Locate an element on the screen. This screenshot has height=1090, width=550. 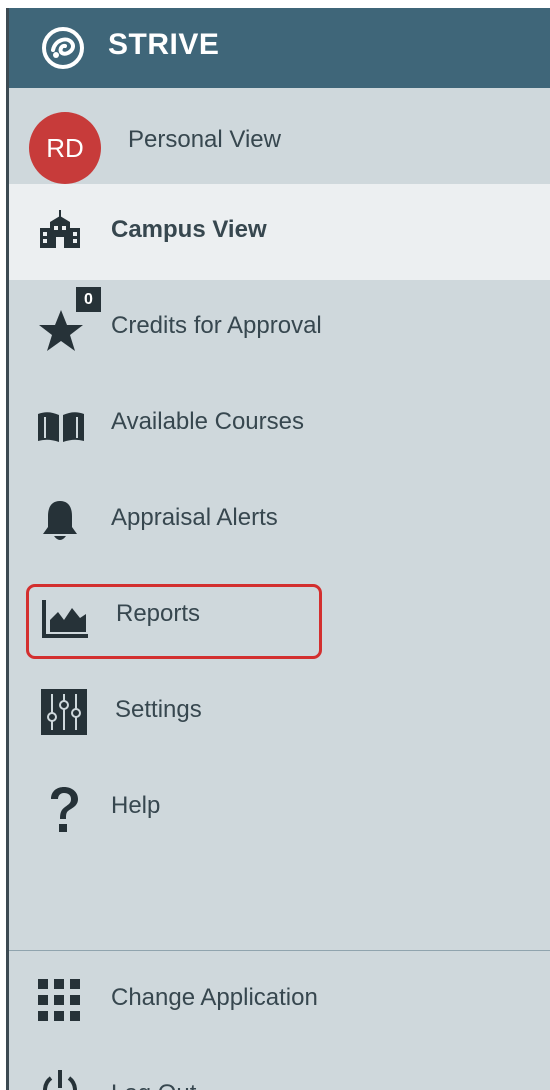
sidebar-divider is located at coordinates (279, 950).